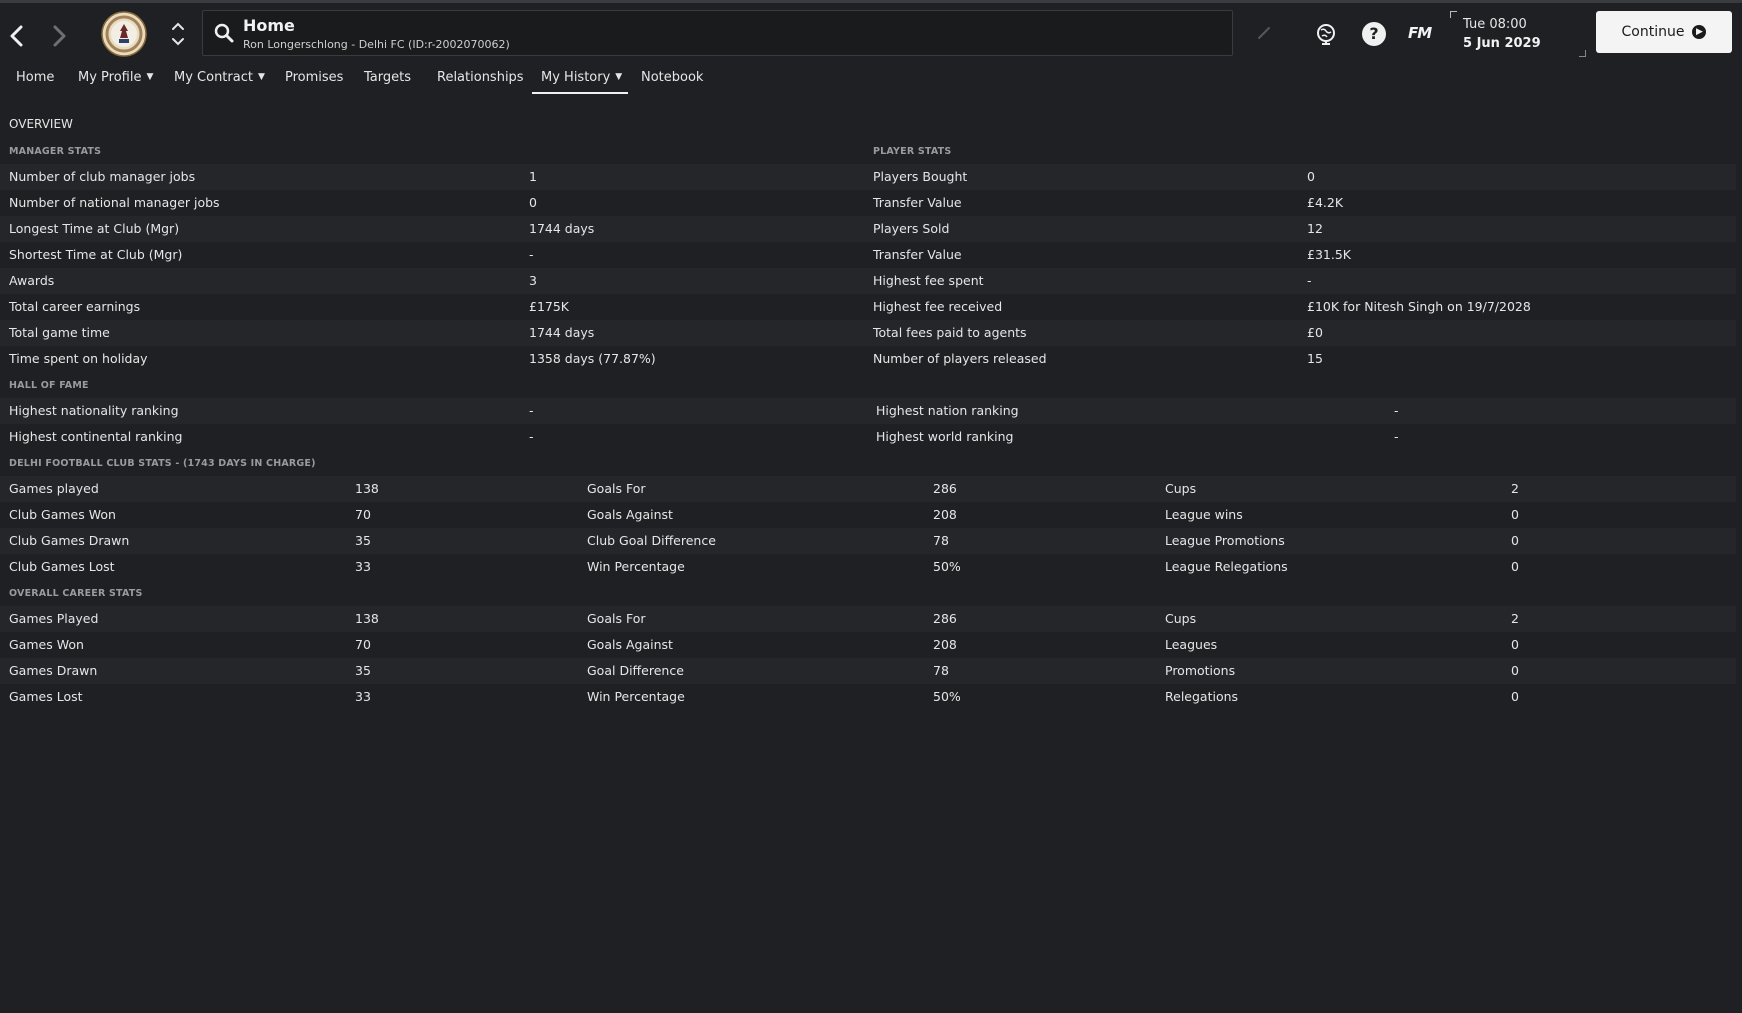 Image resolution: width=1742 pixels, height=1013 pixels. I want to click on club-badge-icon, so click(124, 34).